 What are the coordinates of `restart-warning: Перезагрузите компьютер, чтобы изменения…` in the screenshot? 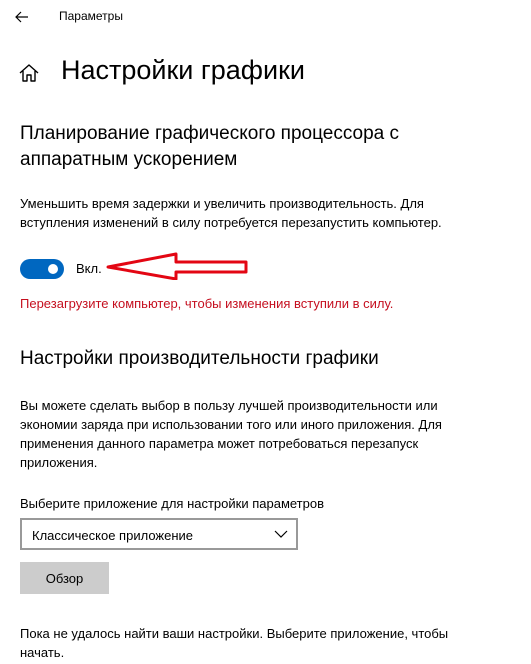 It's located at (207, 303).